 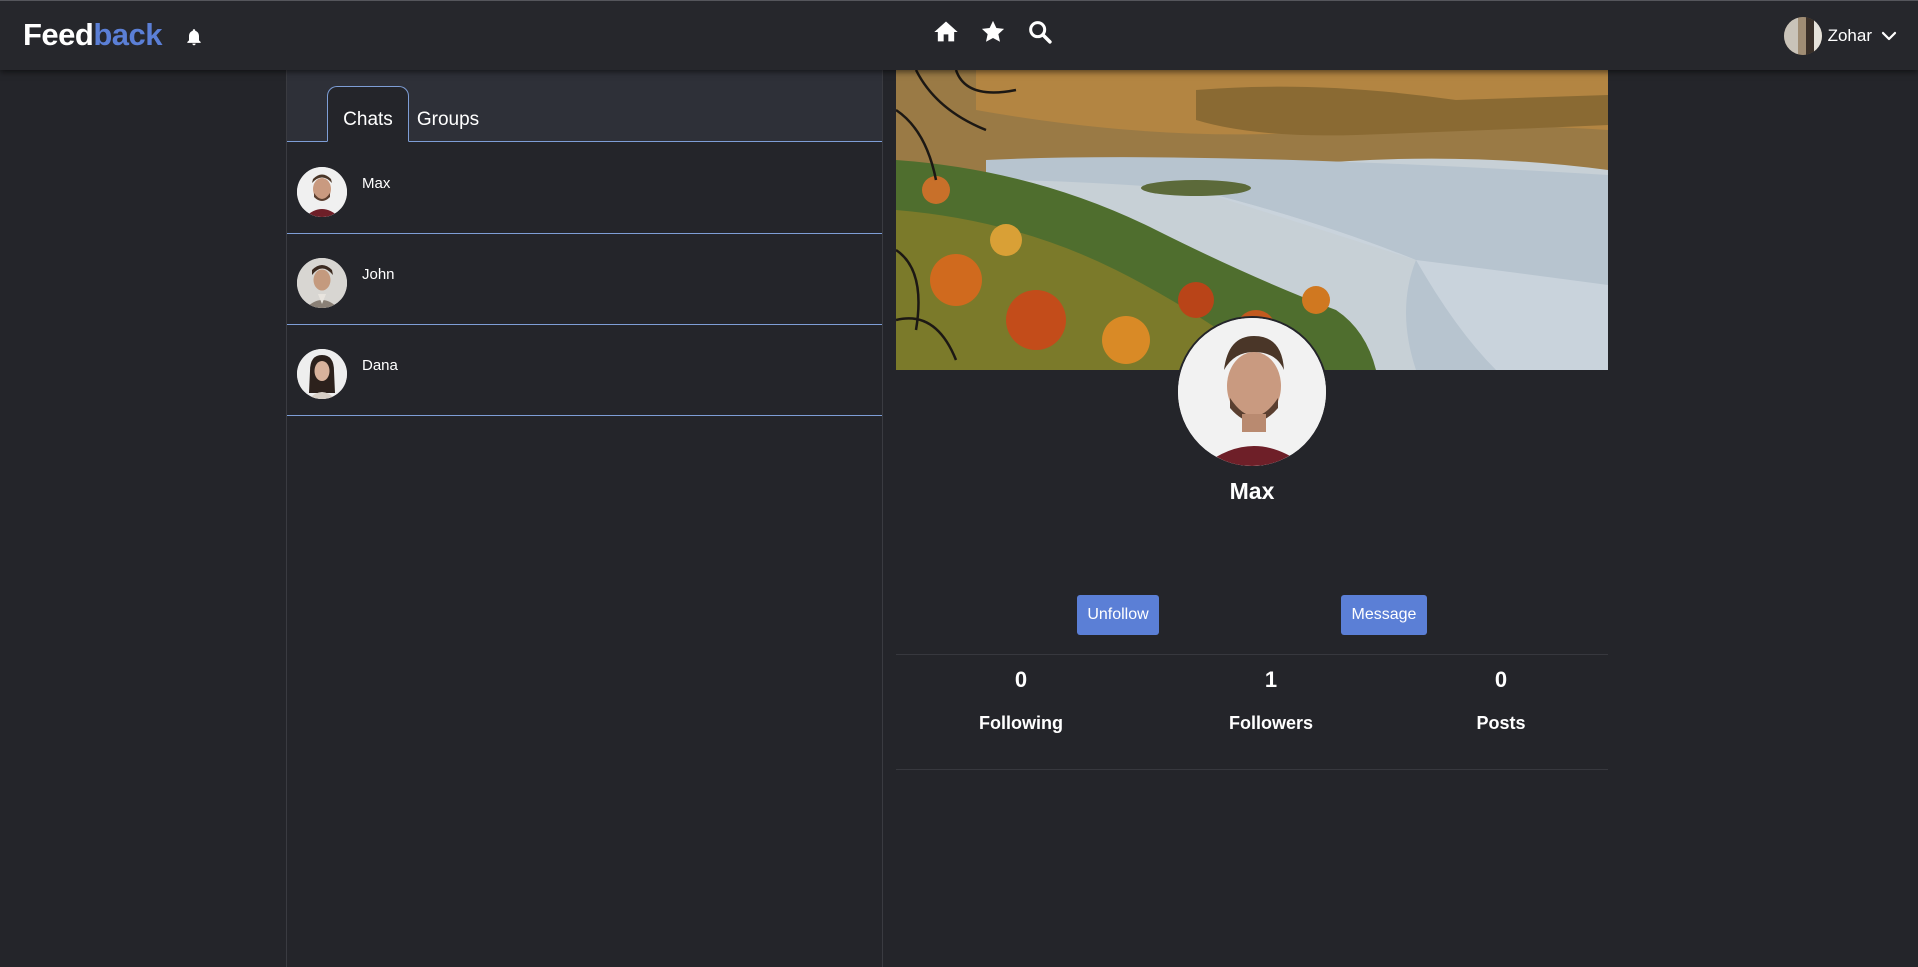 I want to click on top-navbar: Feedback Zohar, so click(x=959, y=35).